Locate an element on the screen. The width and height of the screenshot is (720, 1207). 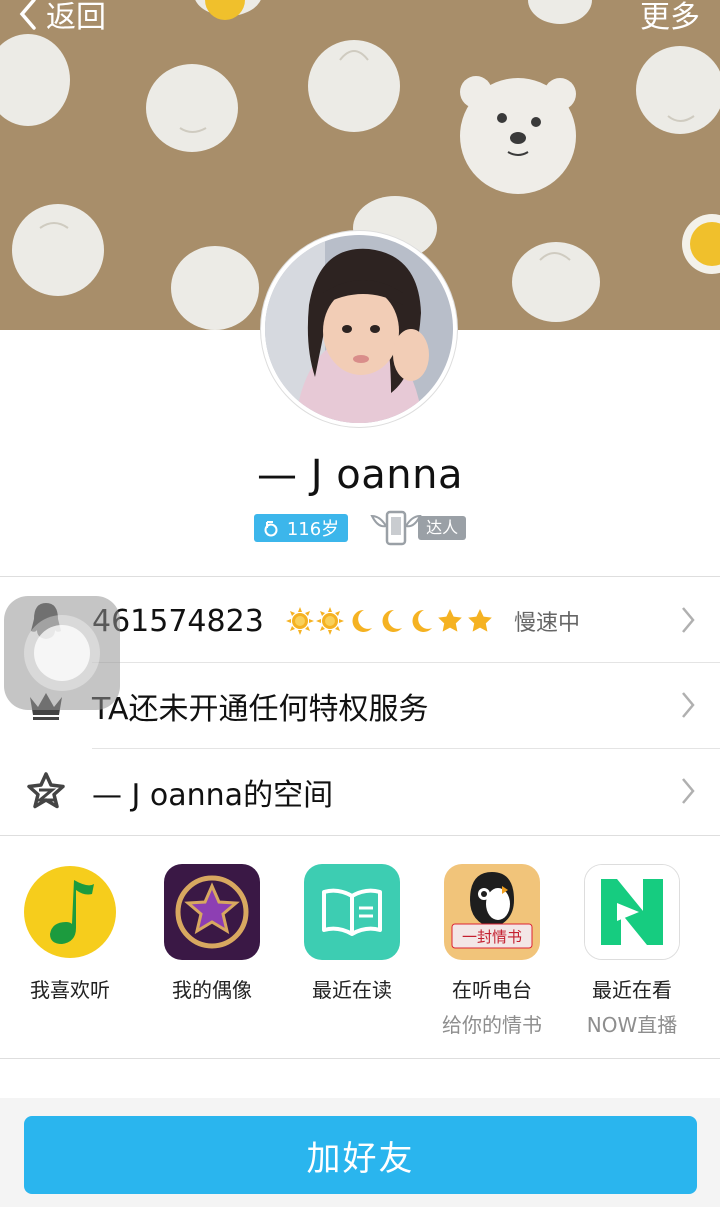
privilege-text: TA还未开通任何特权服务 is located at coordinates (260, 709).